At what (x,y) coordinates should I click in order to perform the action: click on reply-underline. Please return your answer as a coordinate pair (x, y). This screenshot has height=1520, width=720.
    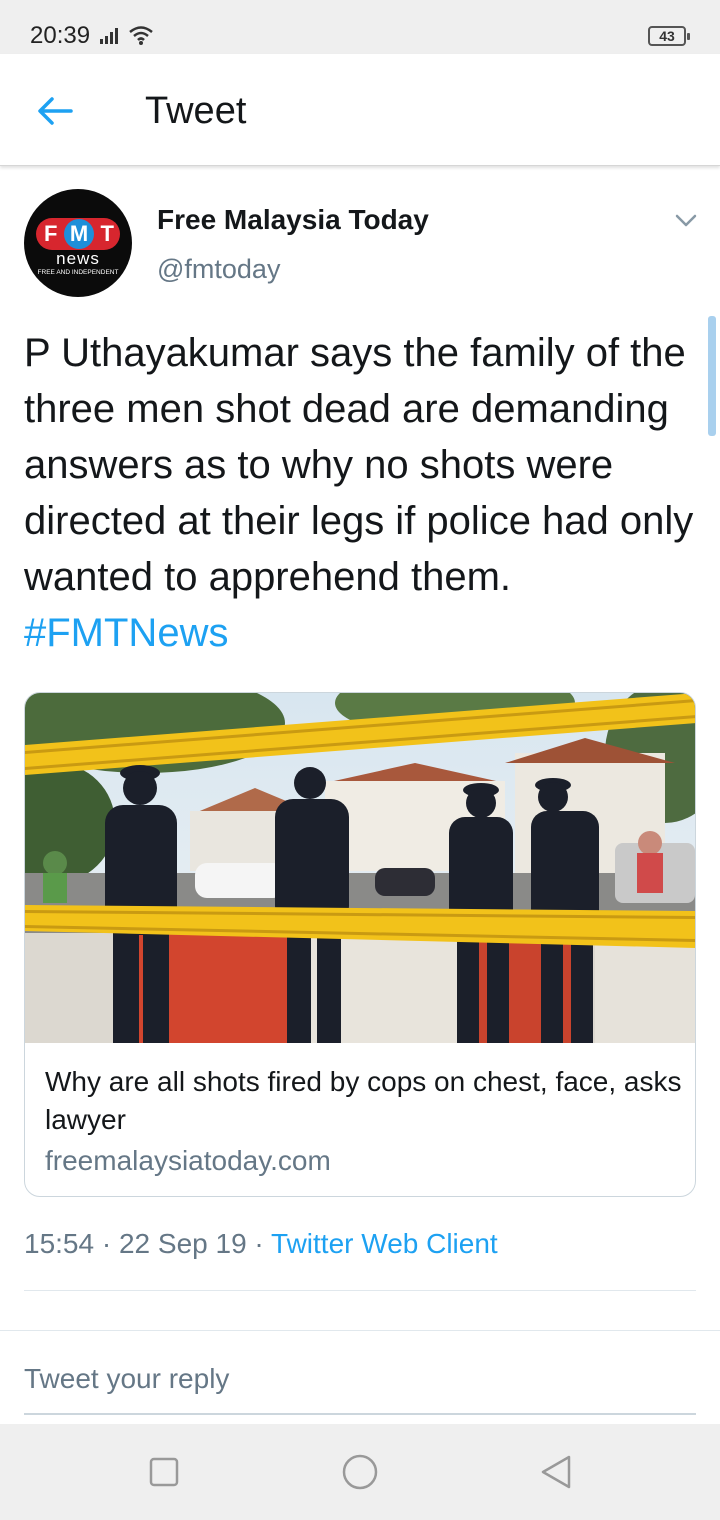
    Looking at the image, I should click on (360, 1414).